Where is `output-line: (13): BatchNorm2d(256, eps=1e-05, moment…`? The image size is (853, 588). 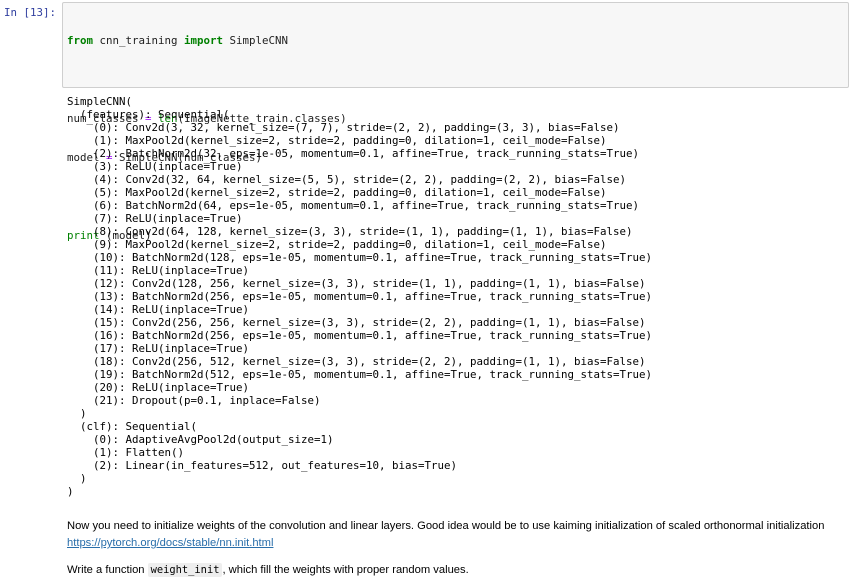
output-line: (13): BatchNorm2d(256, eps=1e-05, moment… is located at coordinates (360, 296).